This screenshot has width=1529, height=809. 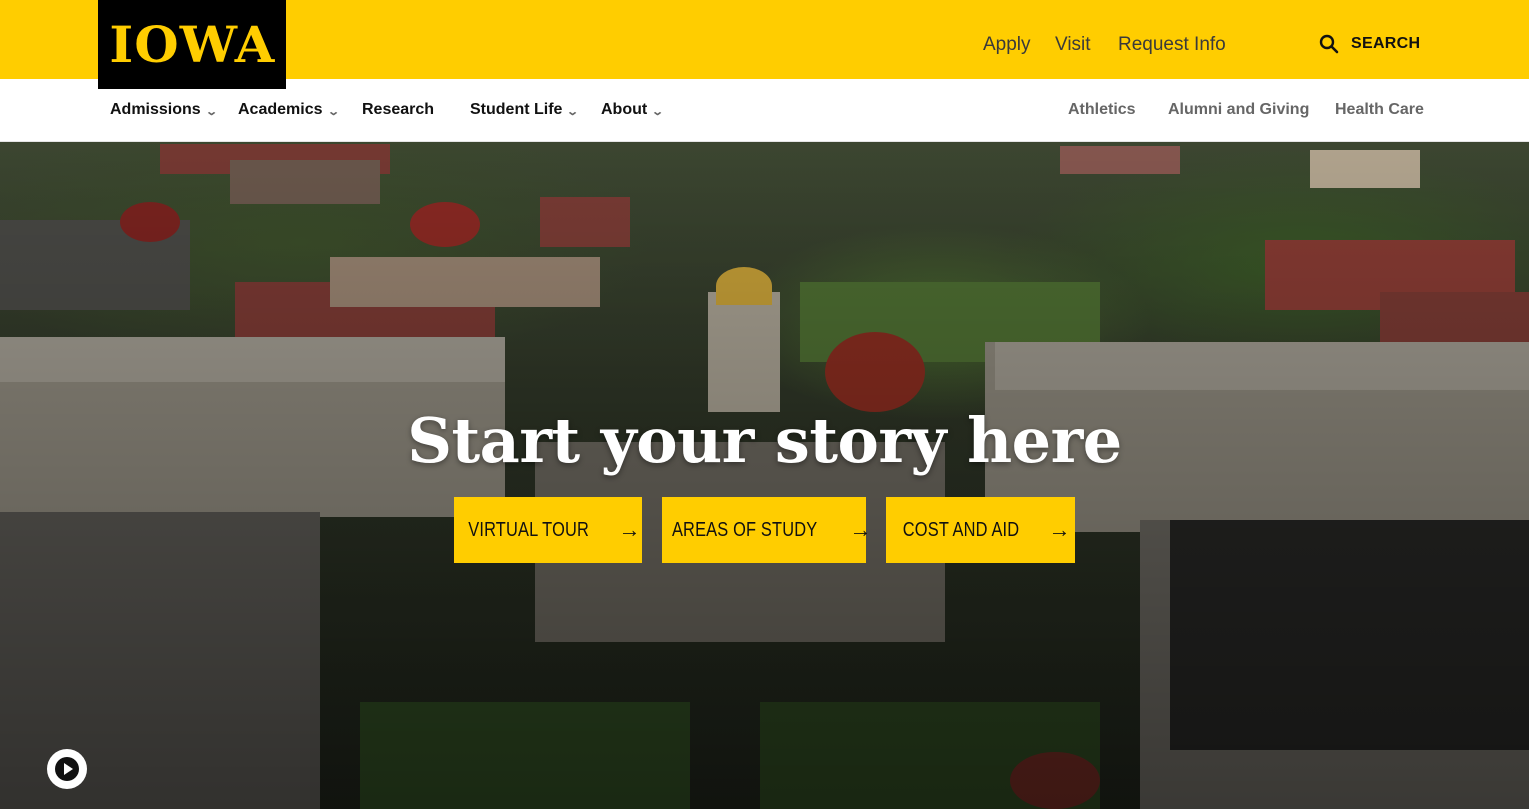 I want to click on nav-item-student-life: Student Life ⌄, so click(x=525, y=110).